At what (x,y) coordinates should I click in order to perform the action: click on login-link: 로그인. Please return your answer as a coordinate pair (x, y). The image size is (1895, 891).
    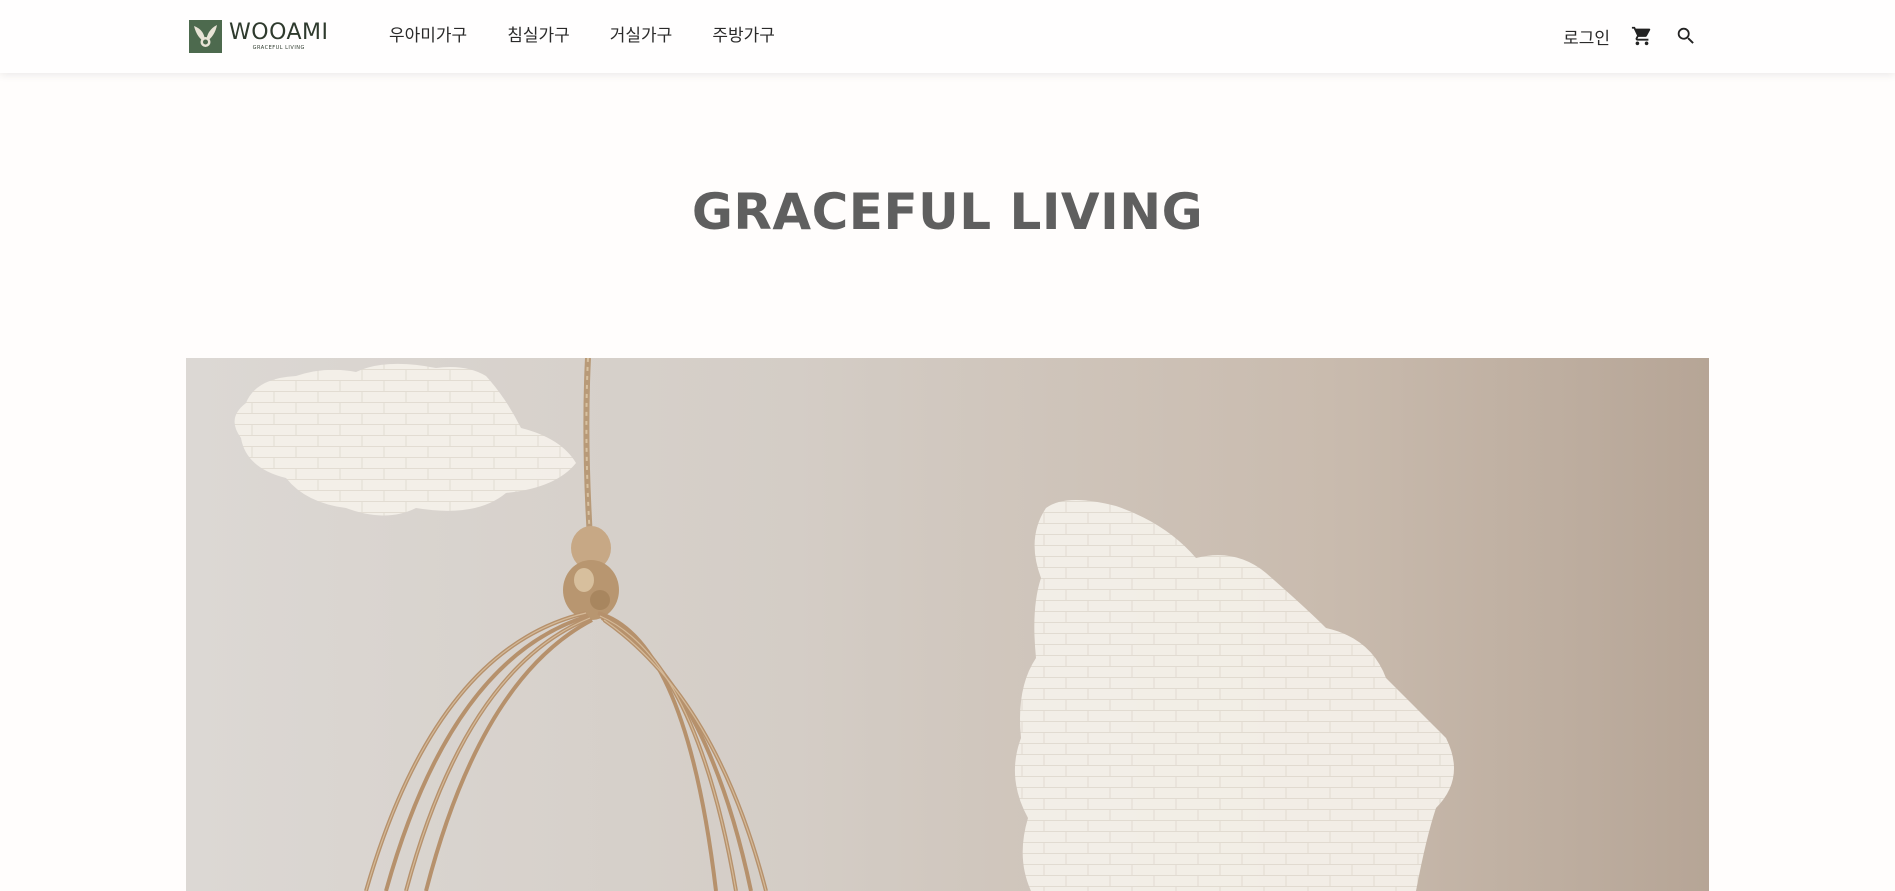
    Looking at the image, I should click on (1586, 36).